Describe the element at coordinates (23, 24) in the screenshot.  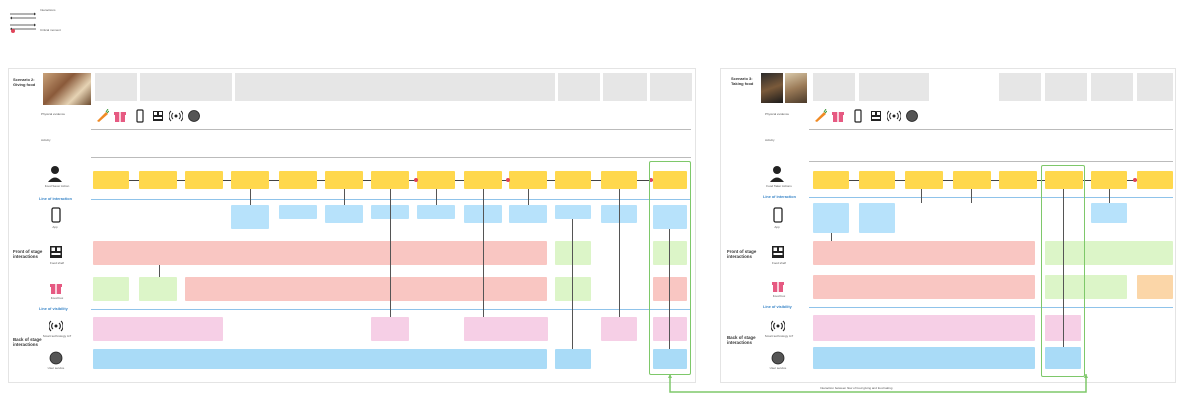
I see `legend-arrow-icon` at that location.